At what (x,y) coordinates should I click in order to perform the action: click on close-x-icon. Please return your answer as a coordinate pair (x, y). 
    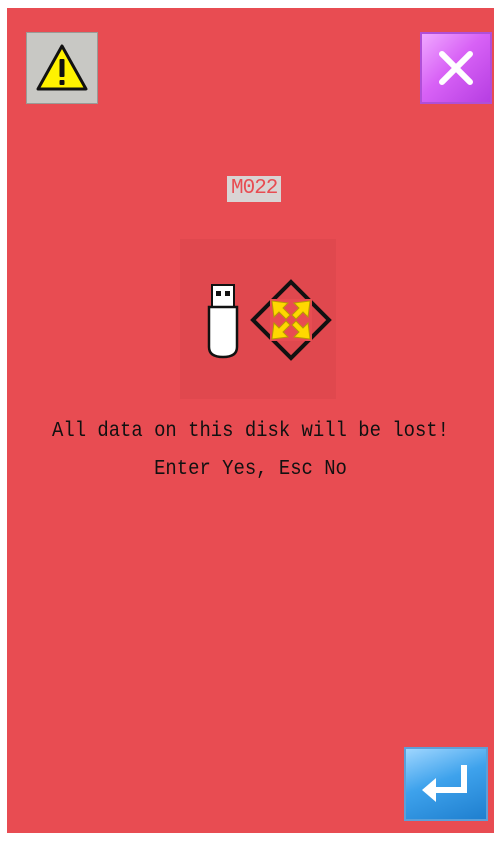
    Looking at the image, I should click on (456, 68).